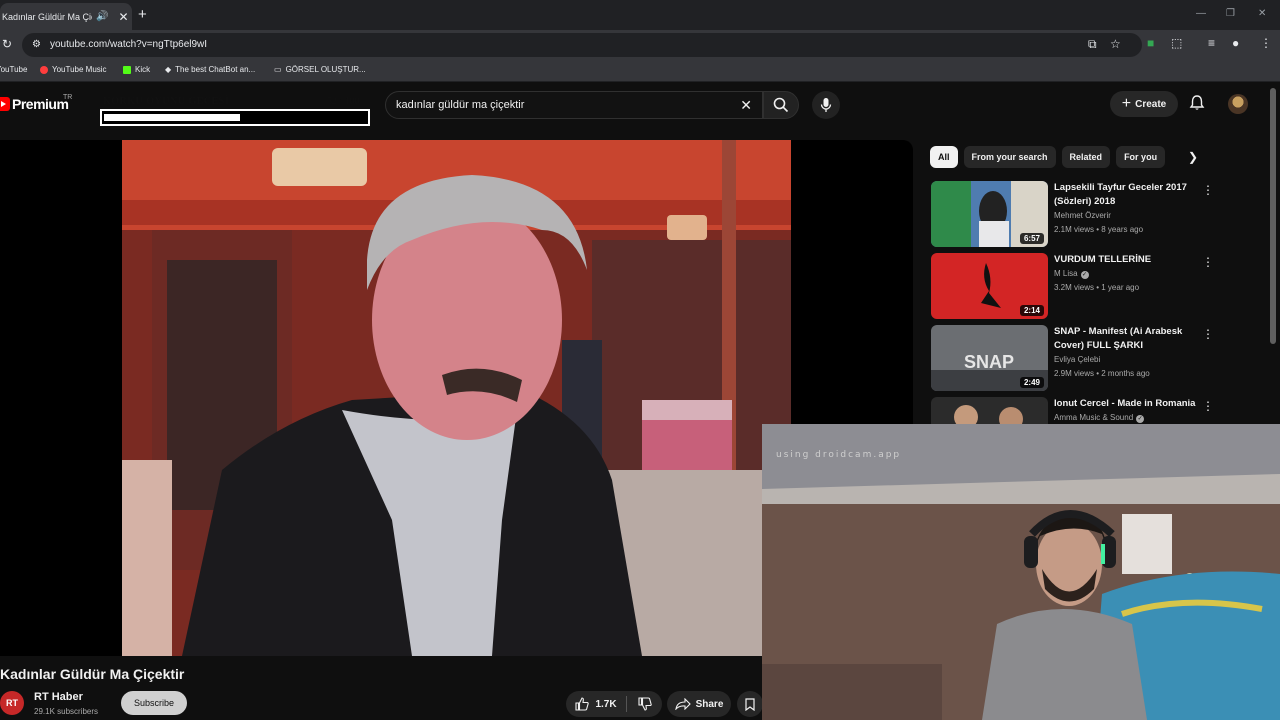 The image size is (1280, 720). What do you see at coordinates (1131, 260) in the screenshot?
I see `video-title: VURDUM TELLERİNE` at bounding box center [1131, 260].